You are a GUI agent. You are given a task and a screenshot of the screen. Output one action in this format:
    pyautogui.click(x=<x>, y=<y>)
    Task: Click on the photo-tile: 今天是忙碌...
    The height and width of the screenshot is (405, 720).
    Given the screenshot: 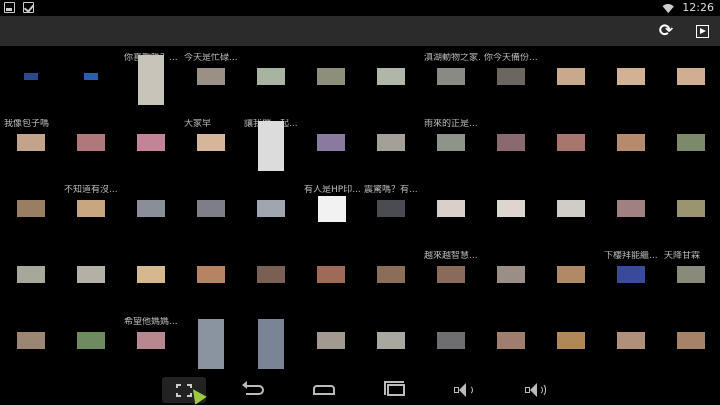 What is the action you would take?
    pyautogui.click(x=210, y=79)
    